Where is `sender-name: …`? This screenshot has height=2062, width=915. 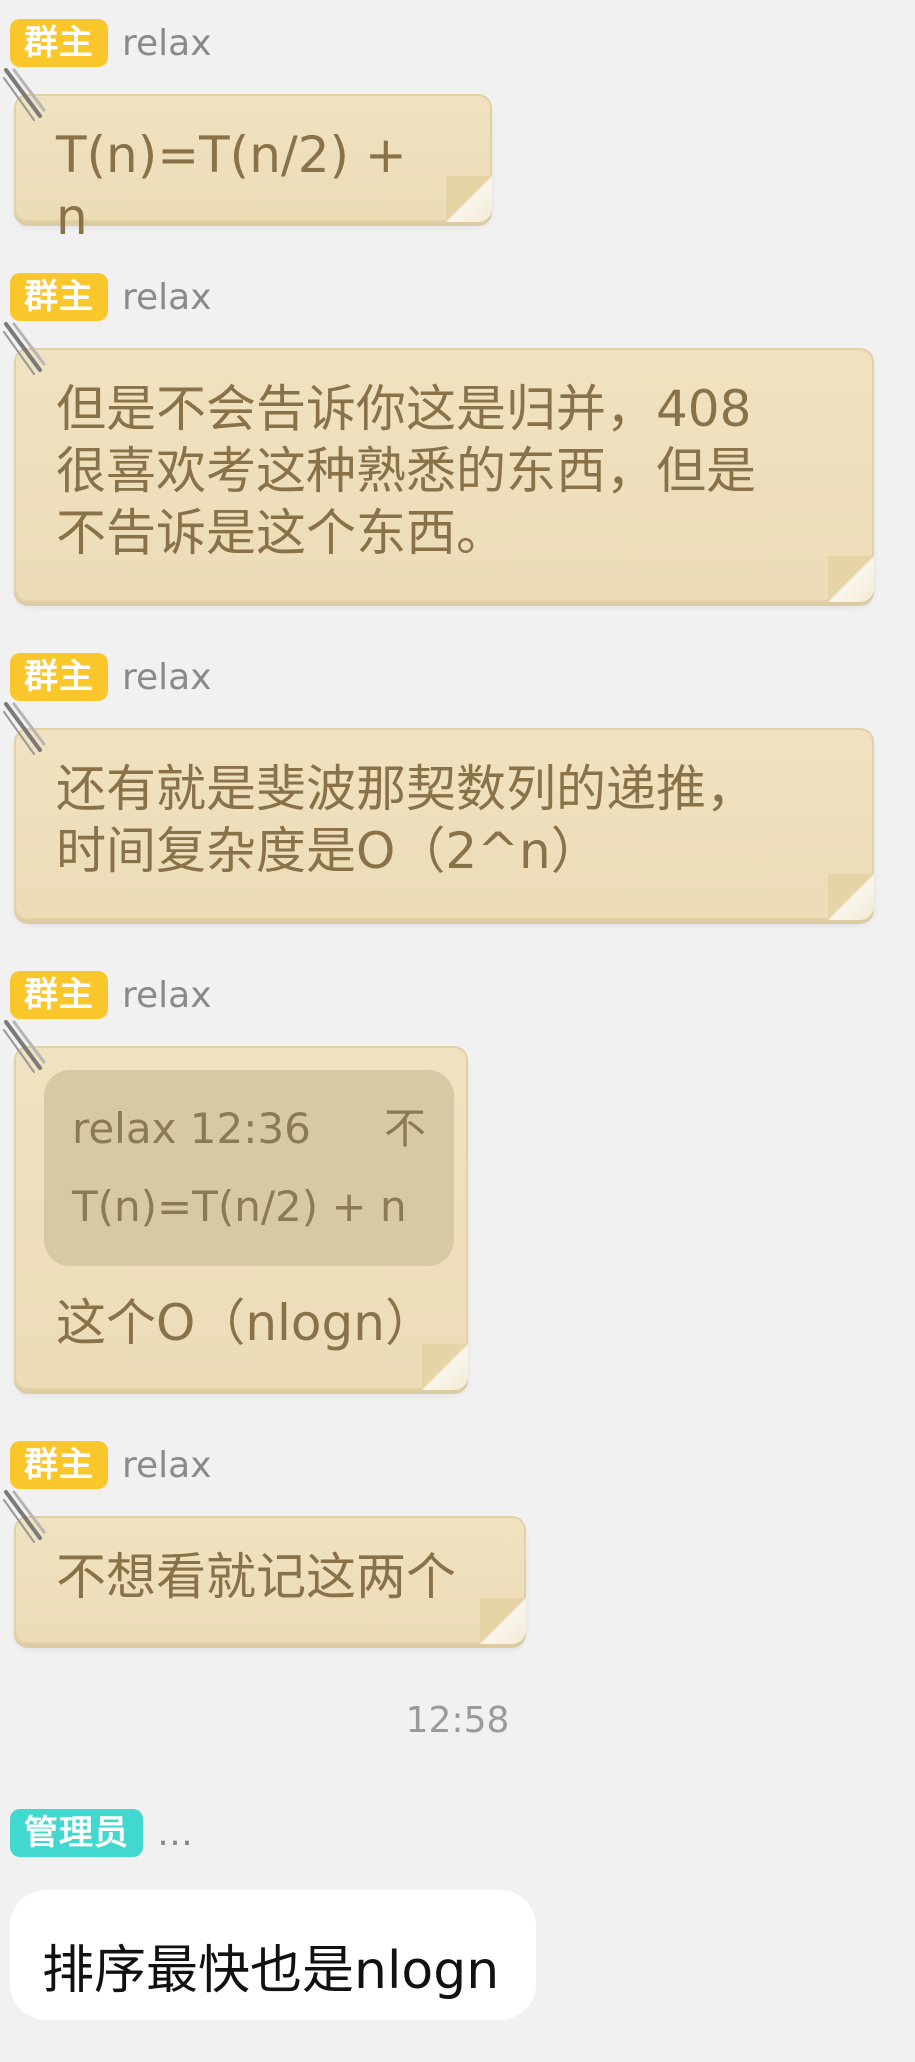 sender-name: … is located at coordinates (175, 1833).